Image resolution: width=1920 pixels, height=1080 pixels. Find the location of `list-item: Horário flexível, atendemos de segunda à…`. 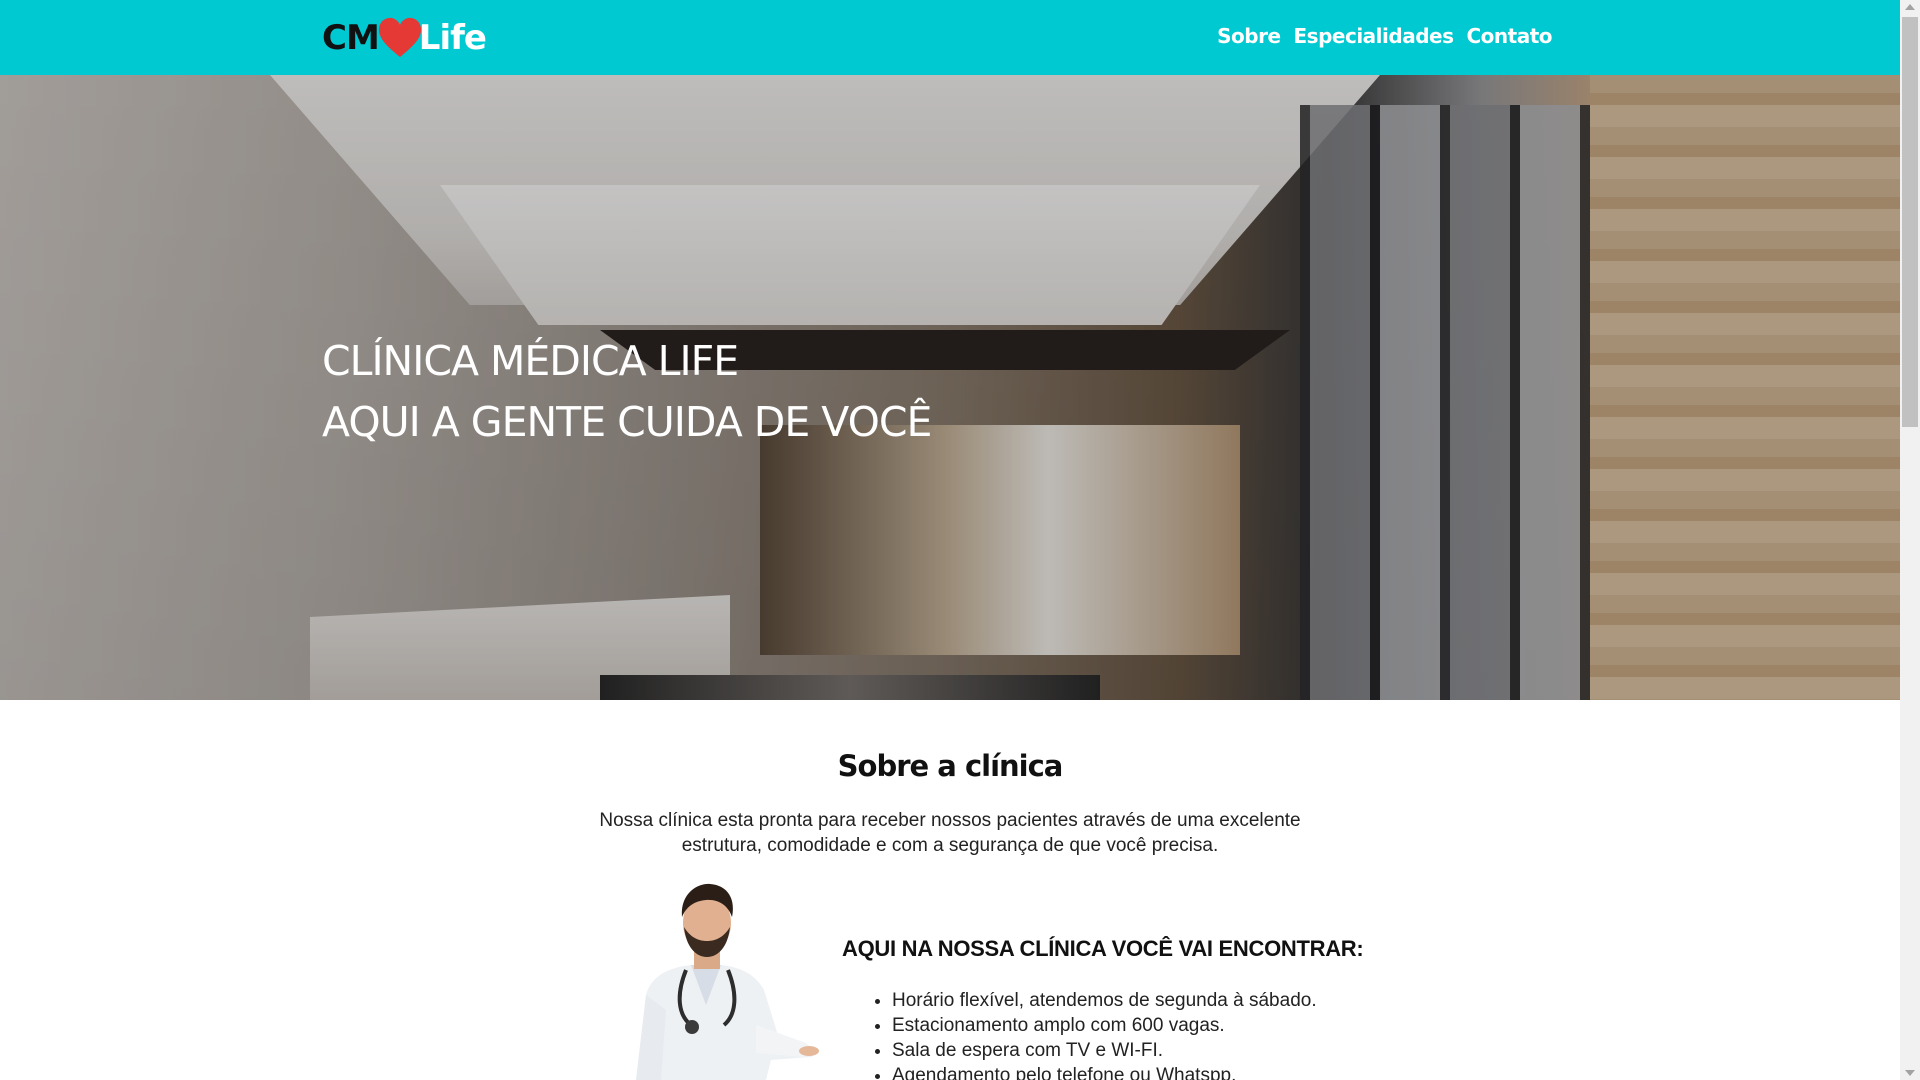

list-item: Horário flexível, atendemos de segunda à… is located at coordinates (1104, 1000).